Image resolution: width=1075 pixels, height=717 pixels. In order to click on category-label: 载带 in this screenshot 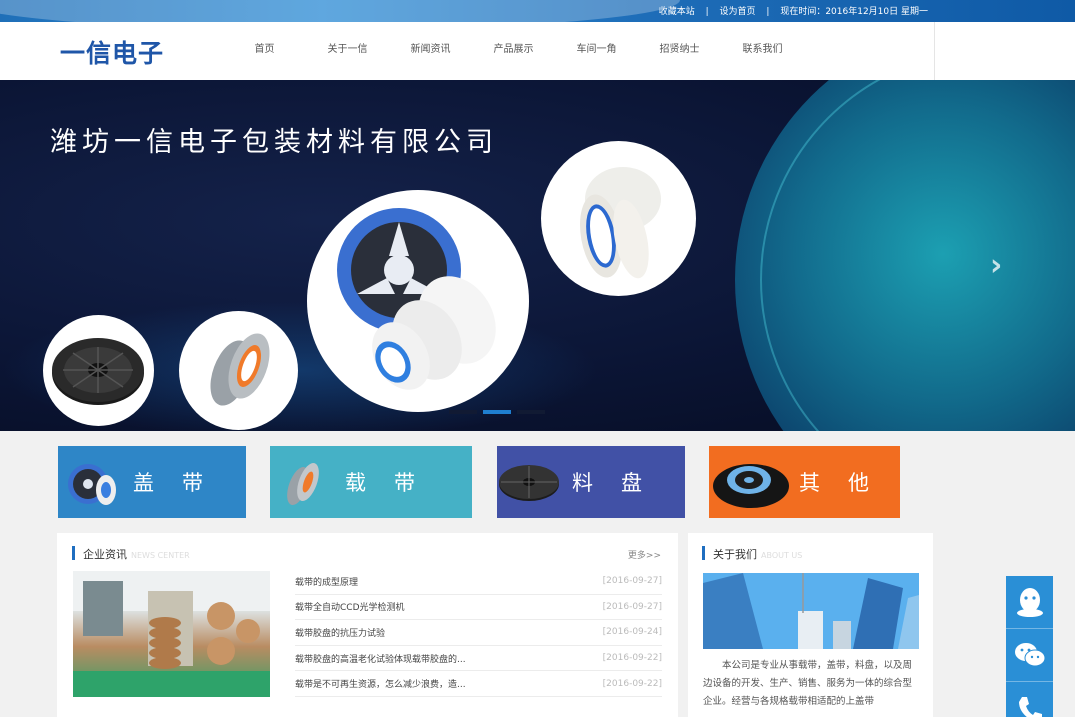, I will do `click(394, 483)`.